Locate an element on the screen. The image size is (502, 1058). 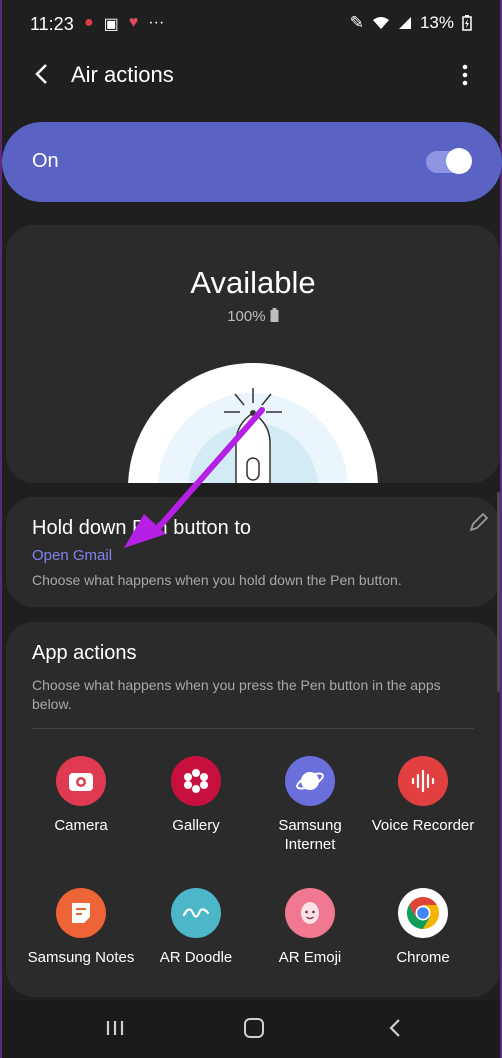
ar-emoji-icon is located at coordinates (310, 913).